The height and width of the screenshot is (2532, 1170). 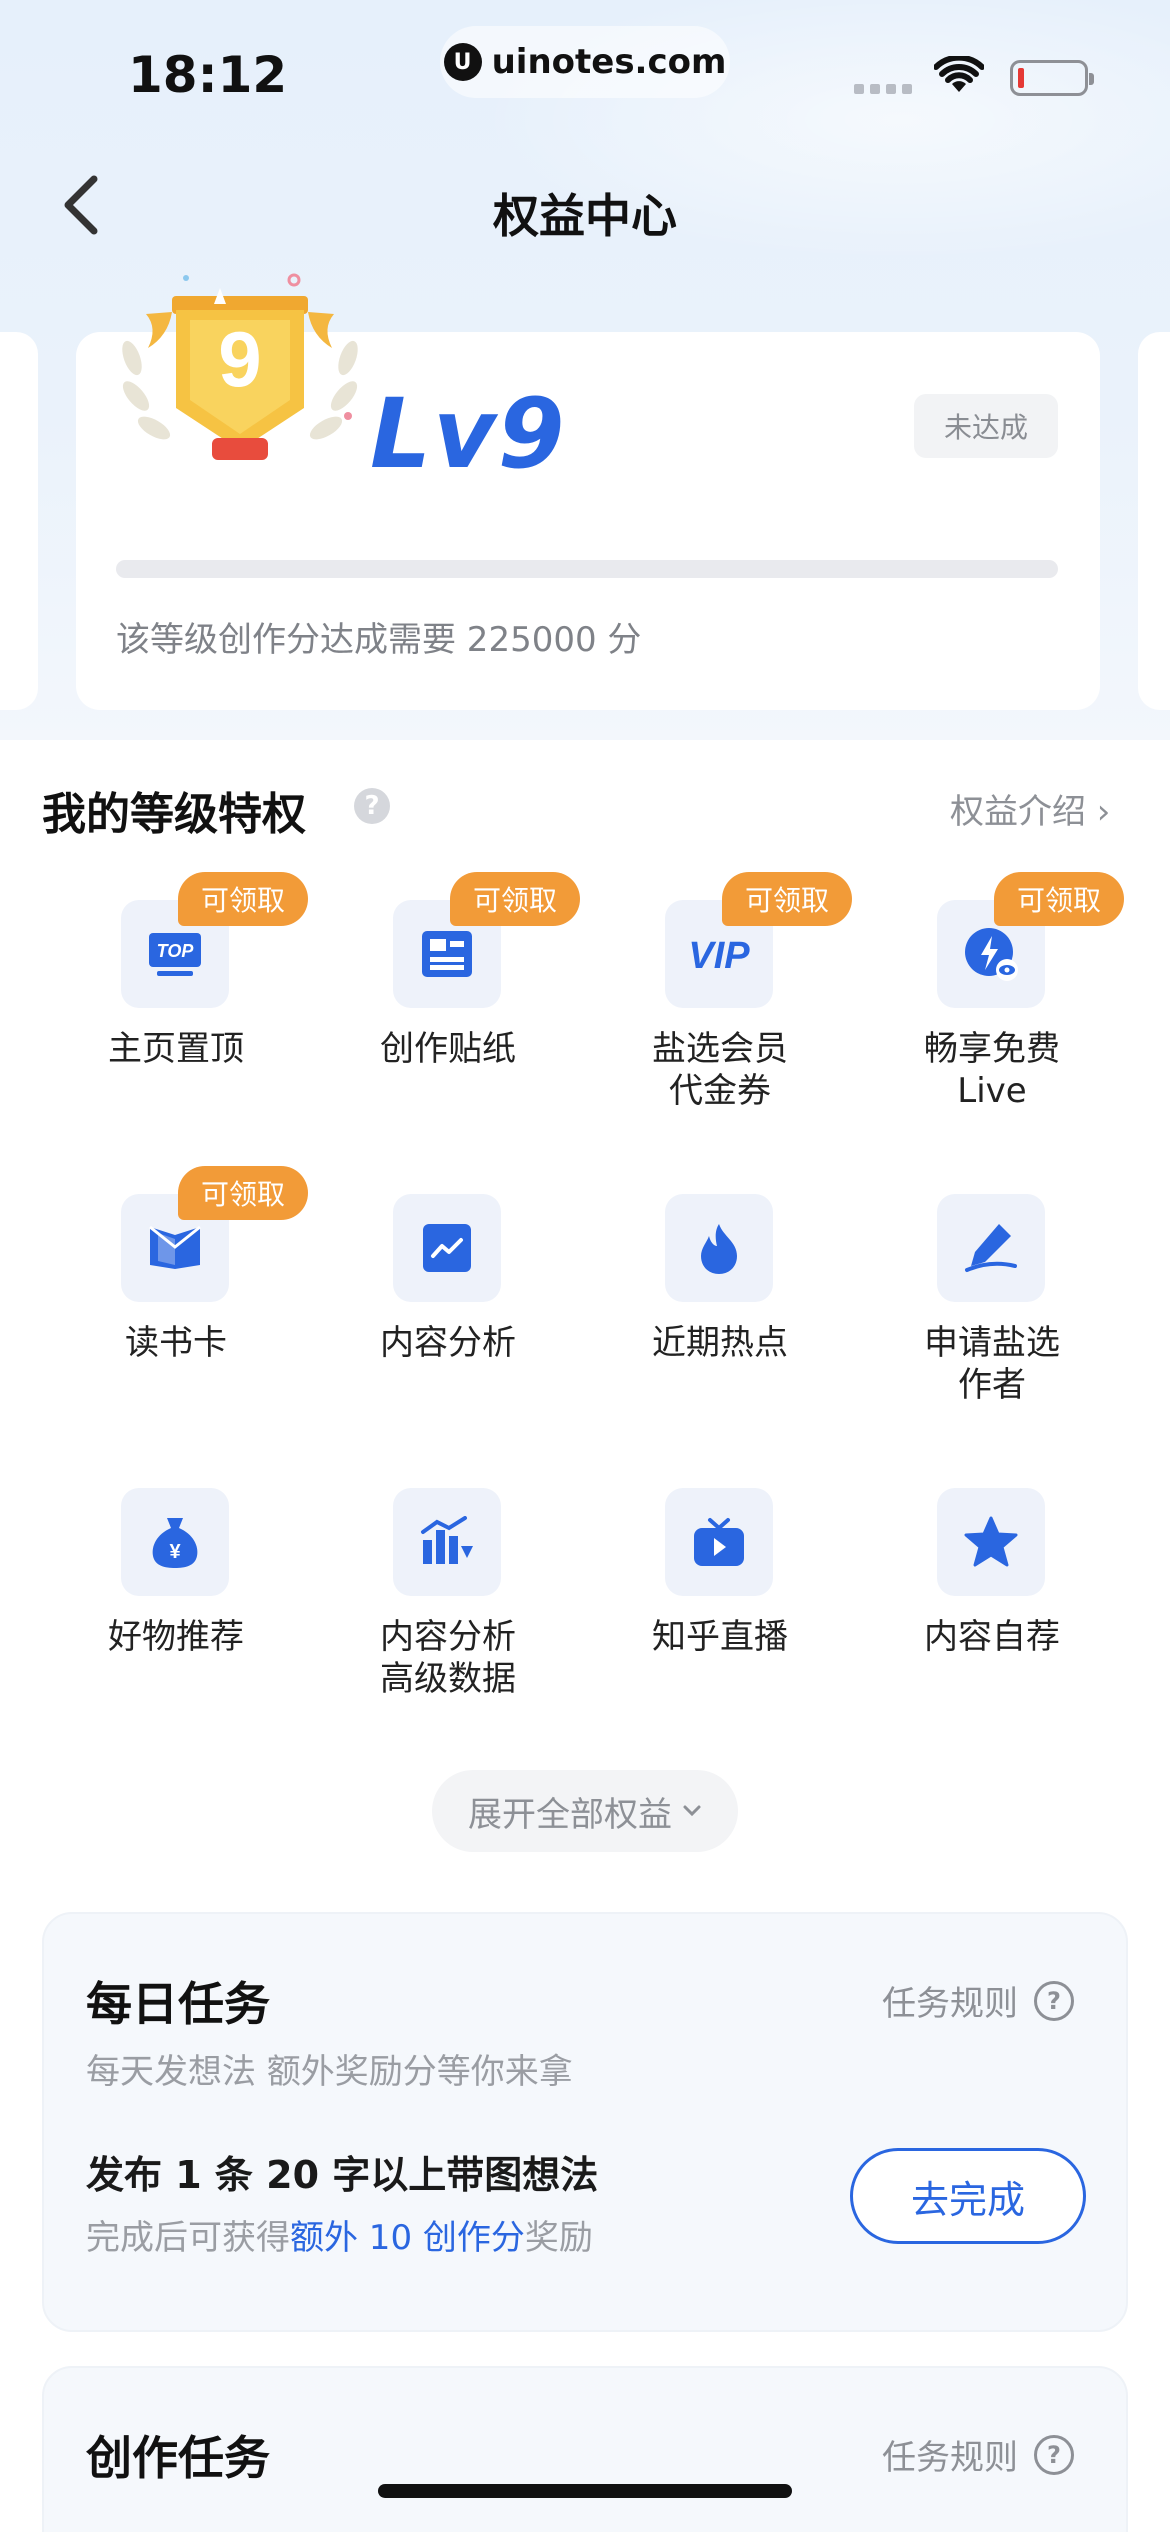 What do you see at coordinates (720, 1070) in the screenshot?
I see `privilege-label: 盐选会员 代金券` at bounding box center [720, 1070].